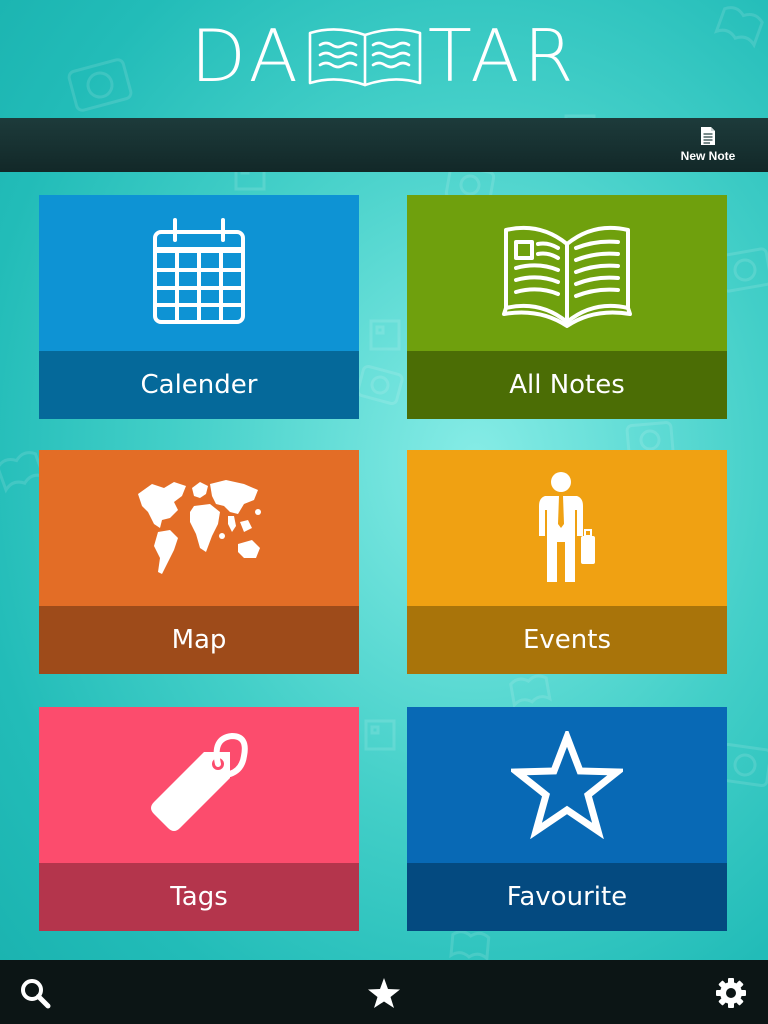 Image resolution: width=768 pixels, height=1024 pixels. I want to click on businessman-icon, so click(567, 528).